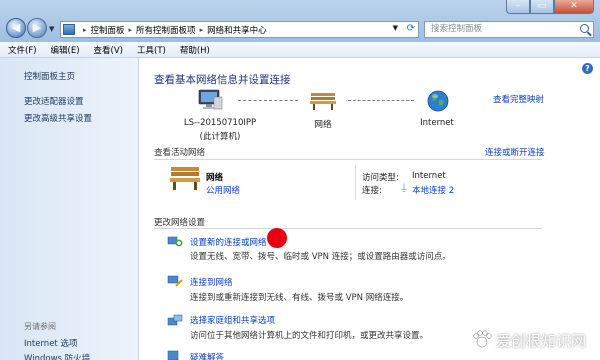 The height and width of the screenshot is (360, 600). Describe the element at coordinates (228, 242) in the screenshot. I see `setup-connection-link: 设置新的连接或网络` at that location.